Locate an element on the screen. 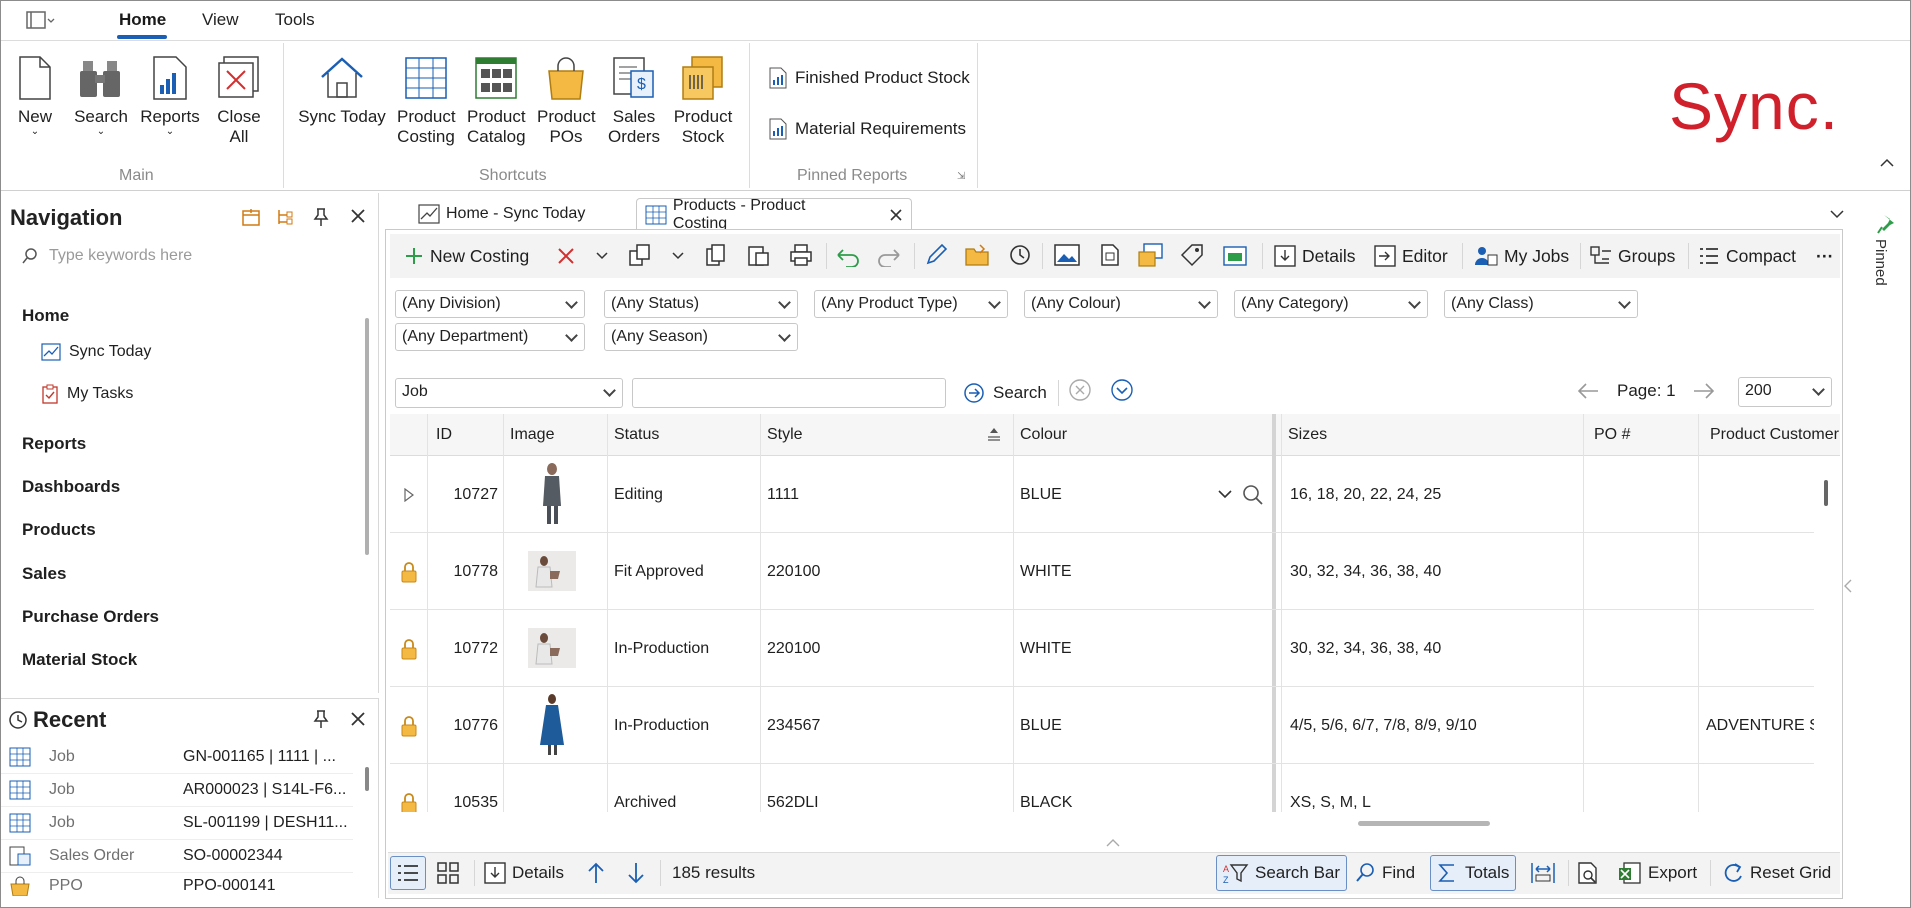 The width and height of the screenshot is (1911, 908). shortcut-product-catalog: Product Catalog is located at coordinates (496, 101).